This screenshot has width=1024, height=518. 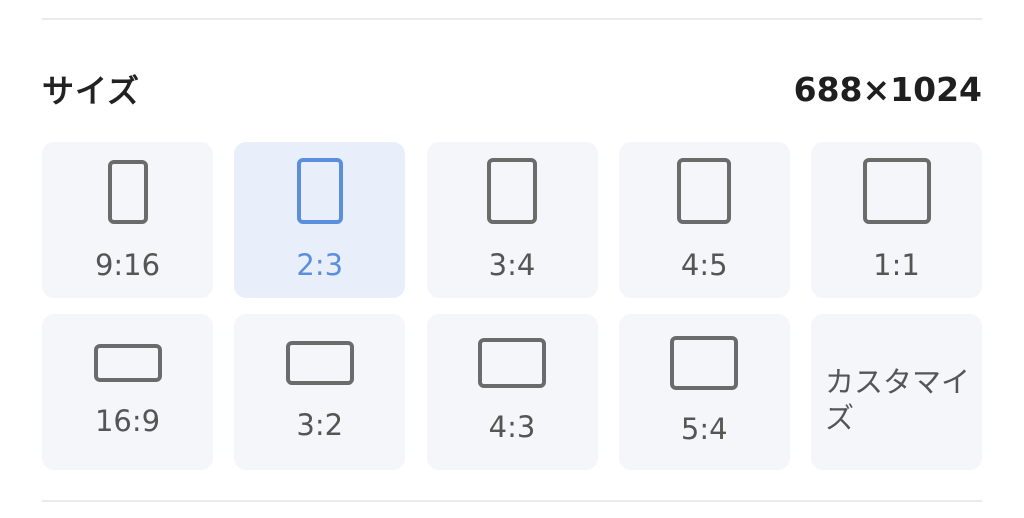 What do you see at coordinates (896, 191) in the screenshot?
I see `square-ratio-icon` at bounding box center [896, 191].